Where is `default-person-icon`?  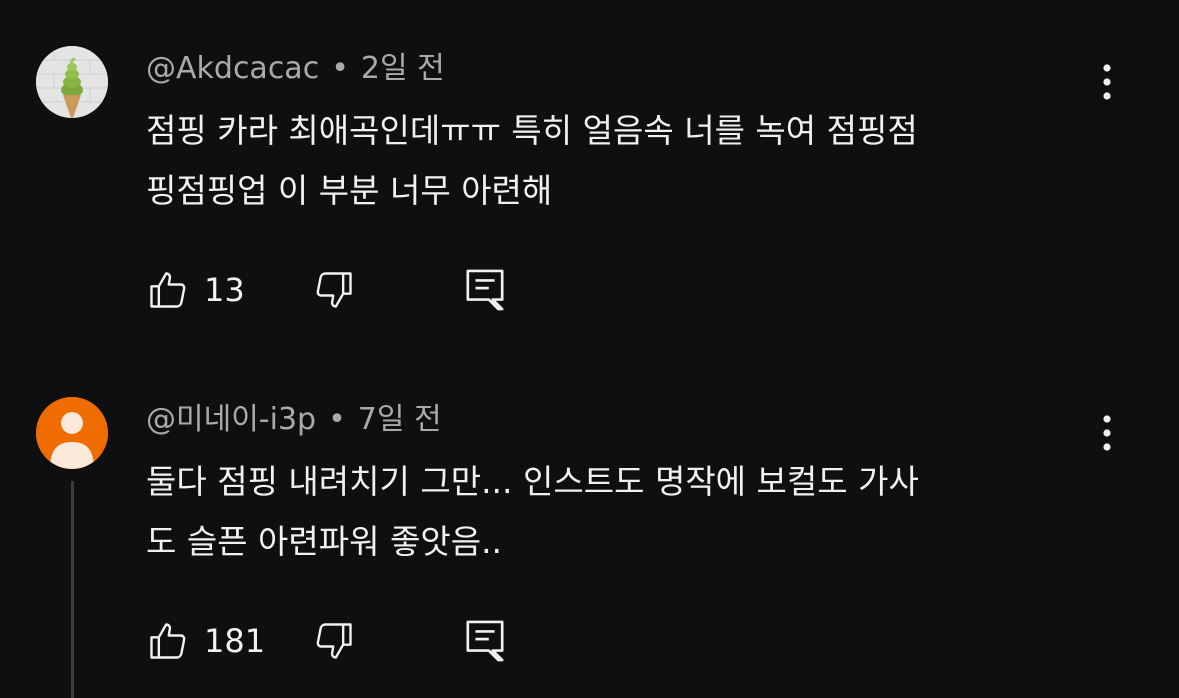
default-person-icon is located at coordinates (72, 433).